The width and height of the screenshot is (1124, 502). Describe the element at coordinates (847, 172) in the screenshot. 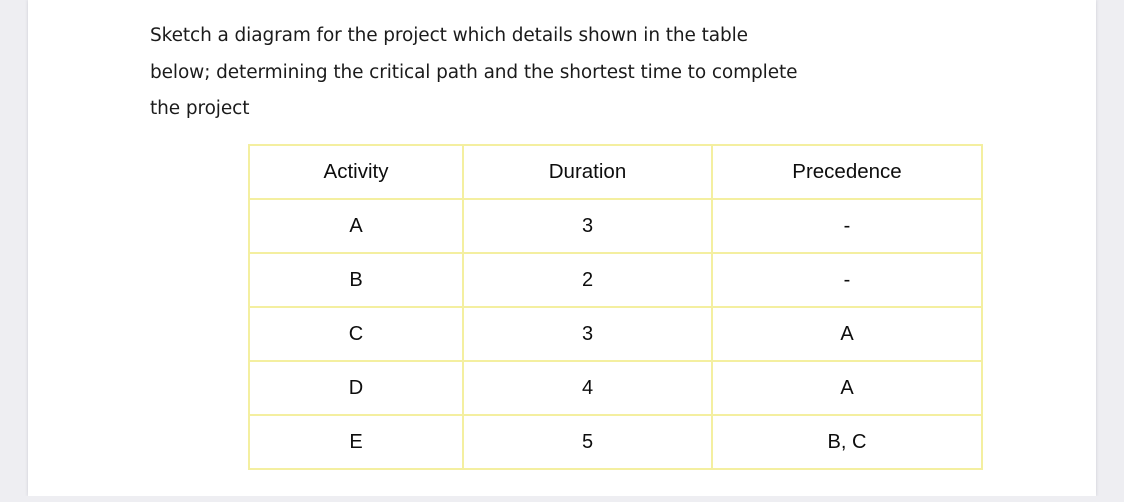

I see `column-header-precedence: Precedence` at that location.